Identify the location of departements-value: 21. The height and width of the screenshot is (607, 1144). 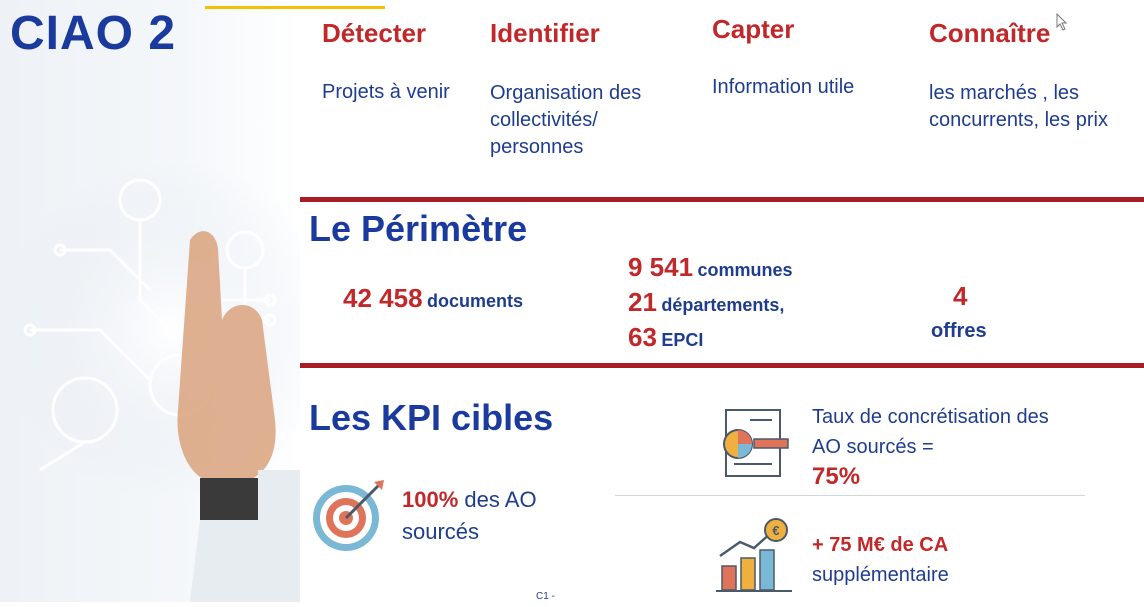
(642, 302).